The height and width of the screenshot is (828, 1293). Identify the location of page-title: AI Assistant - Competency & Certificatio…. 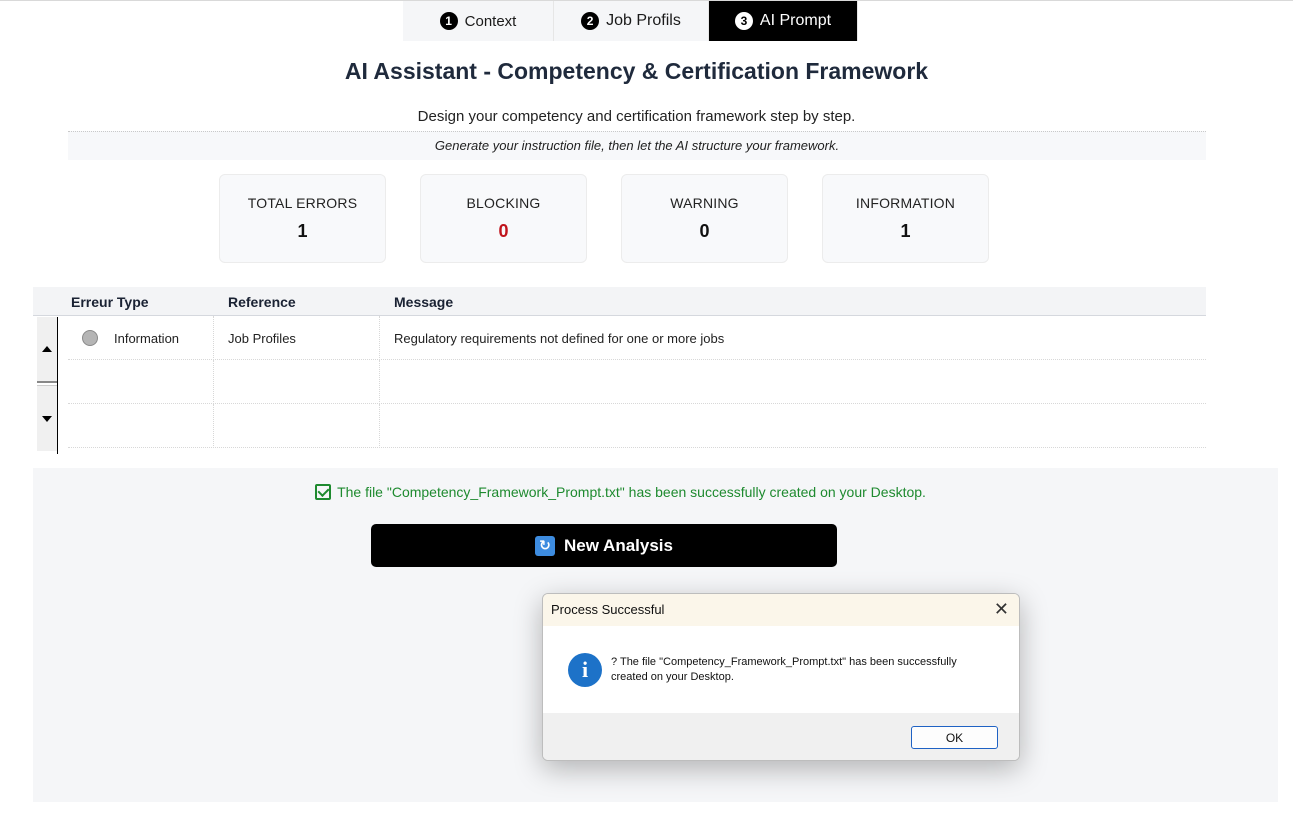
(636, 71).